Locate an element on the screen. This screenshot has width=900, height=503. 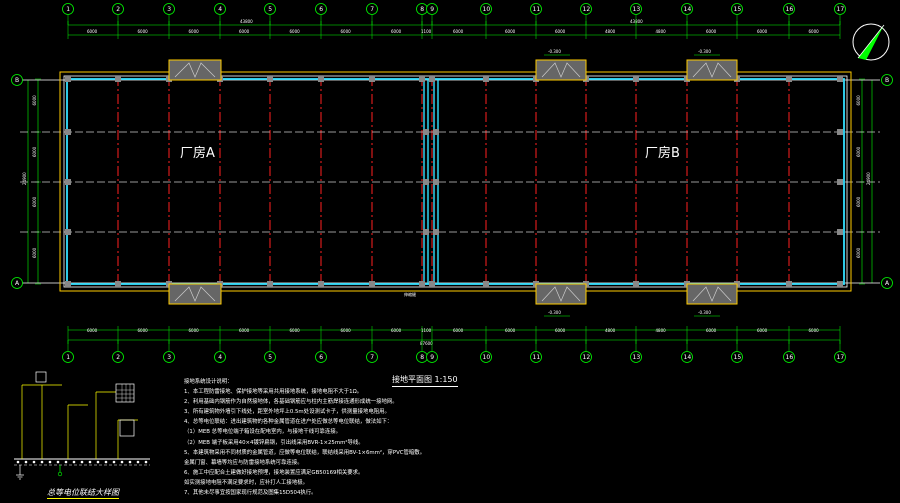
room-label-a: 厂房A is located at coordinates (197, 153).